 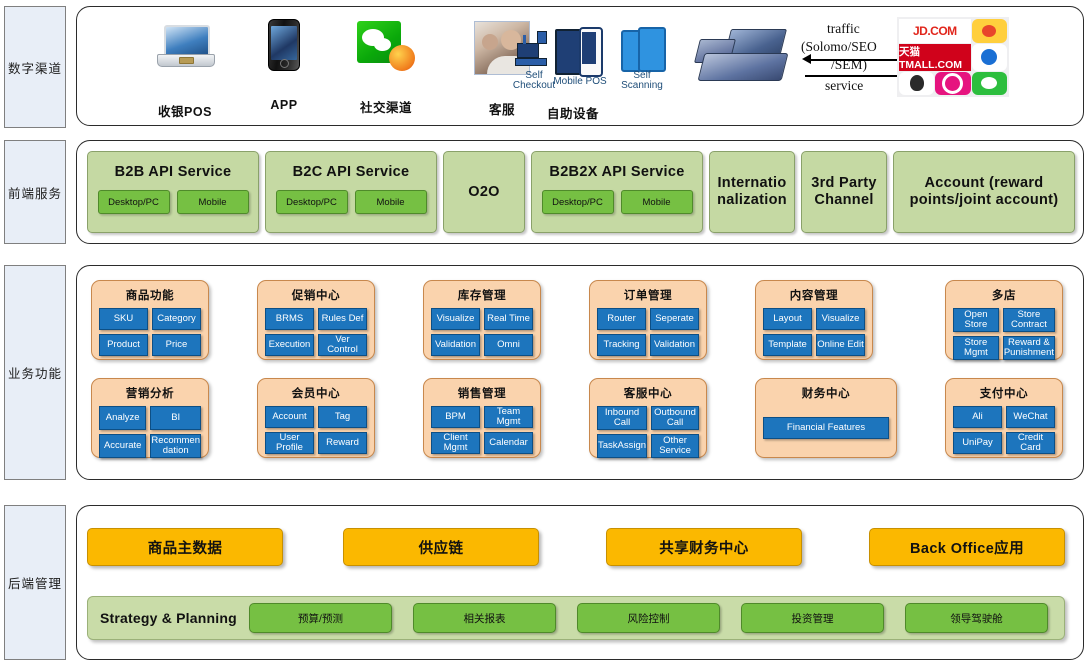 What do you see at coordinates (284, 105) in the screenshot?
I see `channel-label: APP` at bounding box center [284, 105].